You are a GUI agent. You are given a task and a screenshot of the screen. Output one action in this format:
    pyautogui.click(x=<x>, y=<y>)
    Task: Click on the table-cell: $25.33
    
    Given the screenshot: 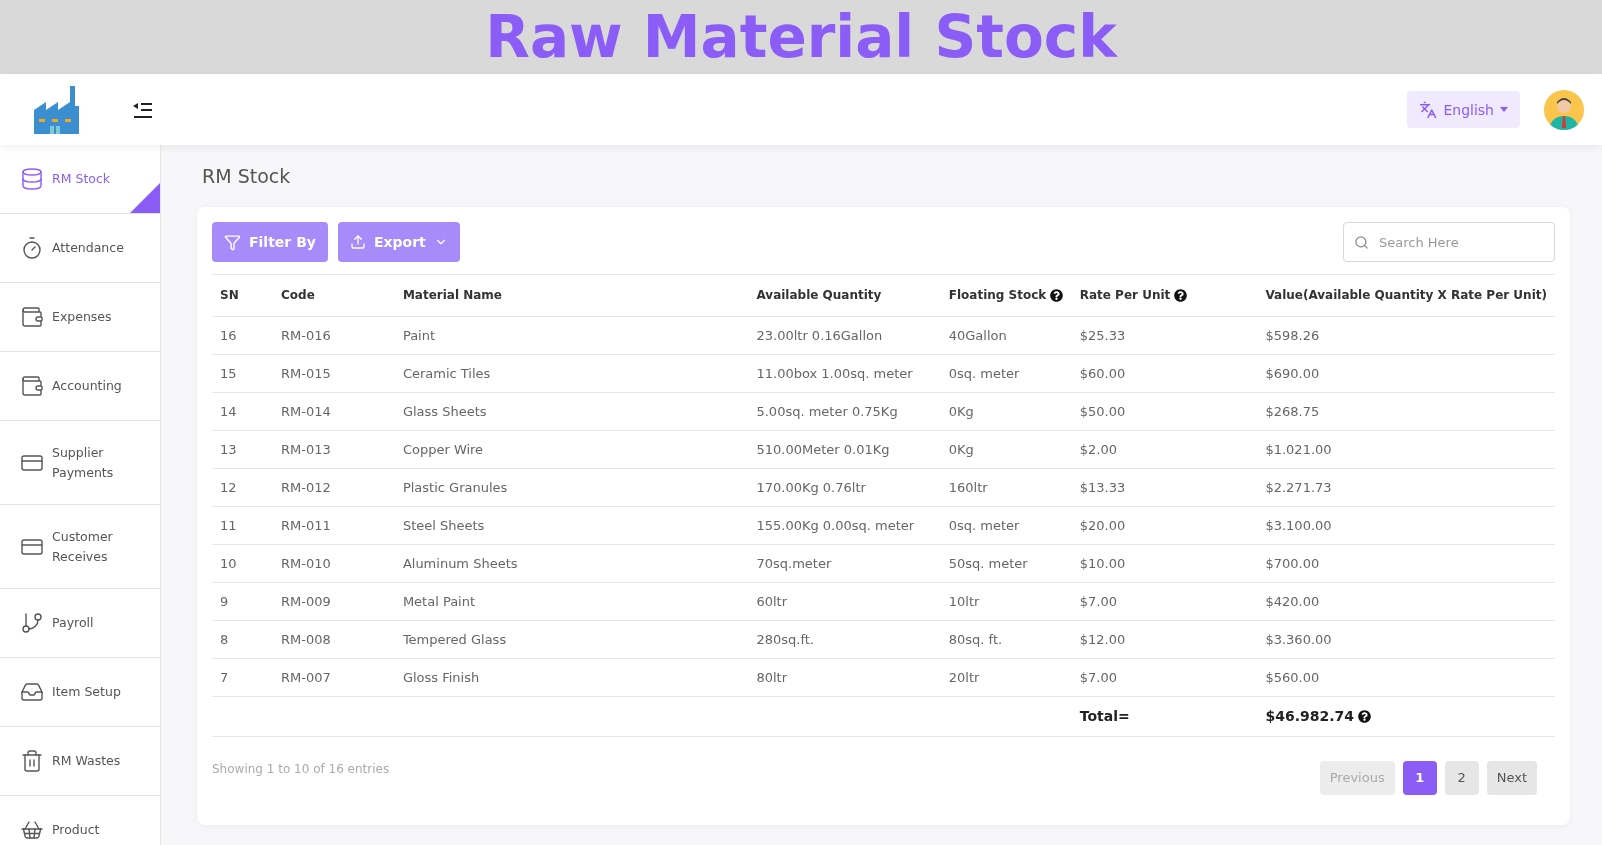 What is the action you would take?
    pyautogui.click(x=1164, y=335)
    